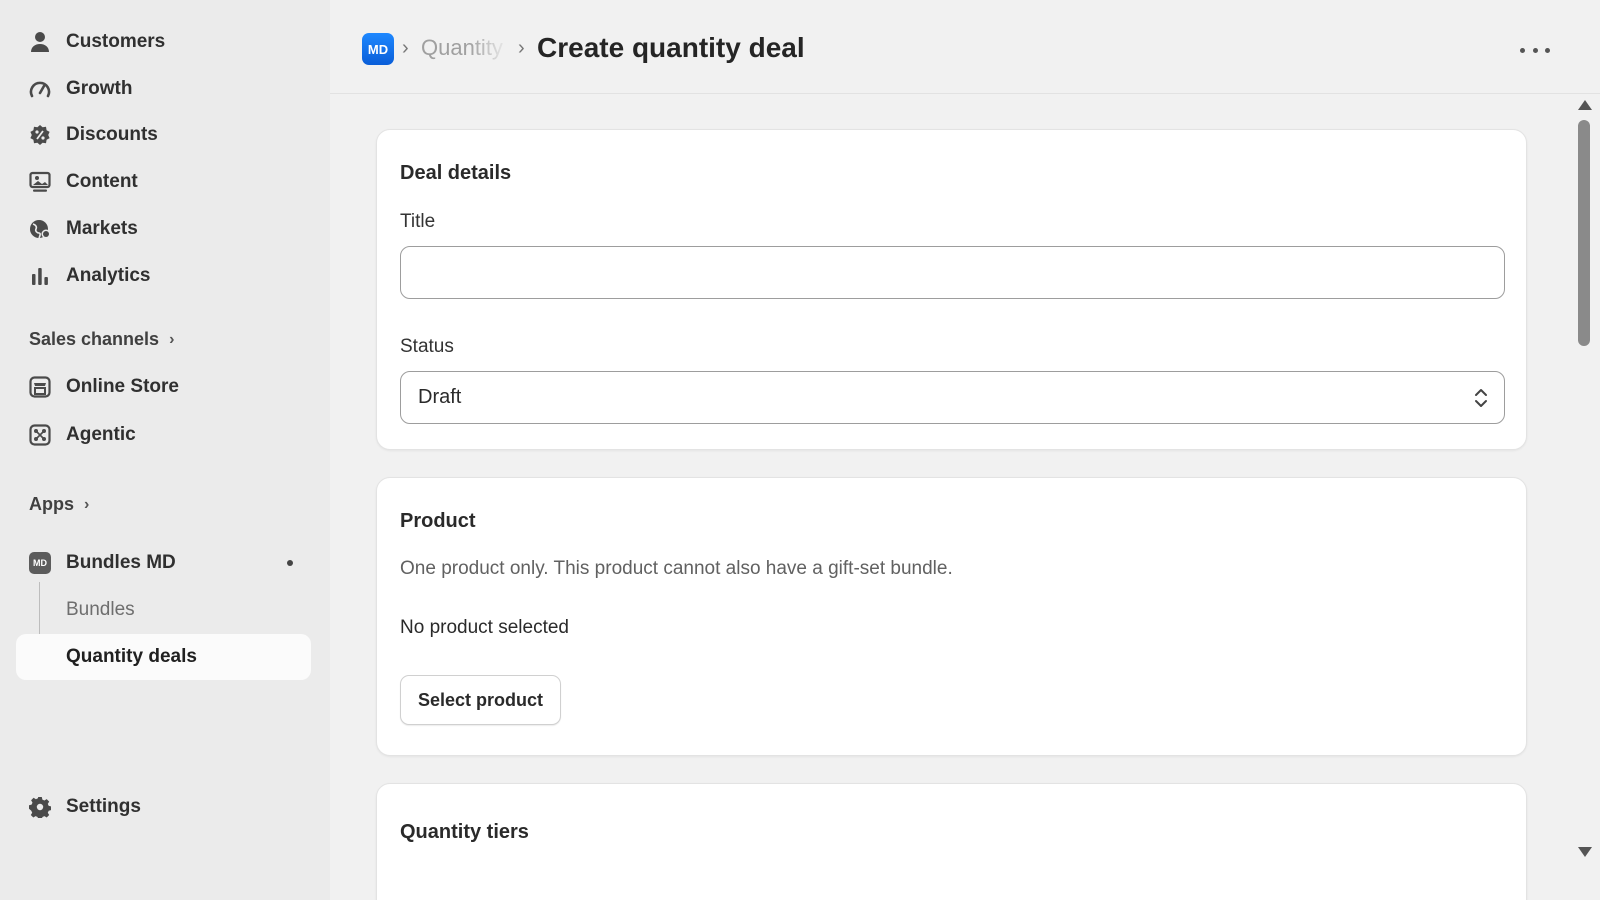  What do you see at coordinates (952, 397) in the screenshot?
I see `status-select: Draft` at bounding box center [952, 397].